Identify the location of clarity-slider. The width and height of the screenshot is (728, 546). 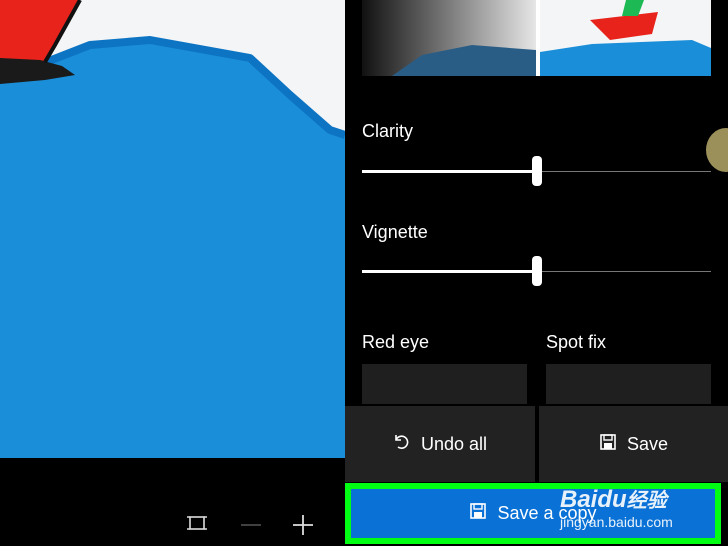
(536, 171).